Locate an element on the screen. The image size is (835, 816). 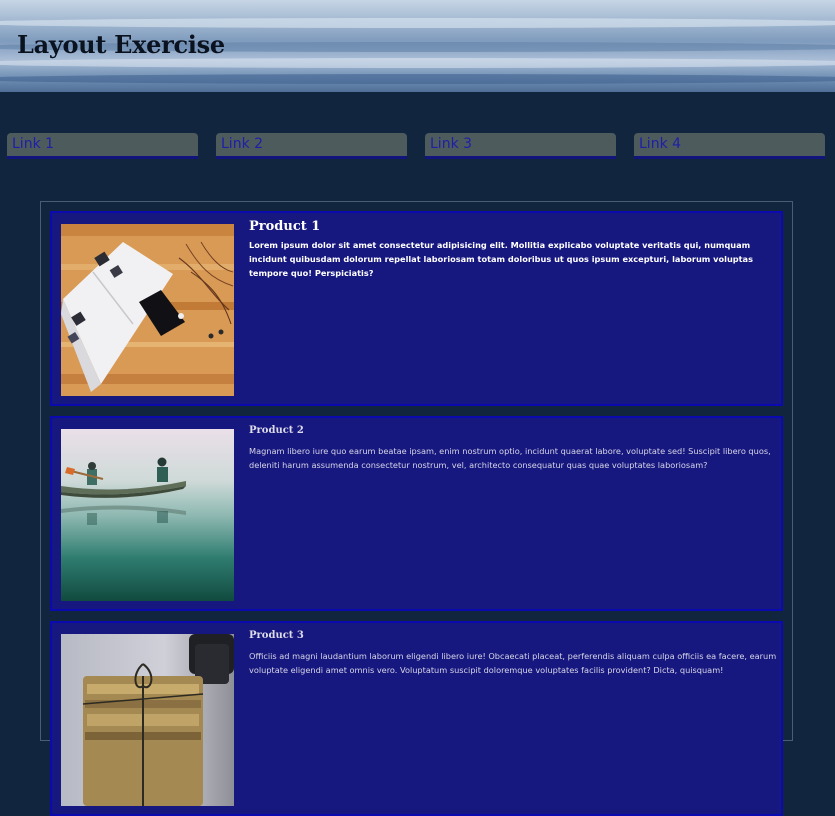
notebook-desk-image is located at coordinates (147, 310).